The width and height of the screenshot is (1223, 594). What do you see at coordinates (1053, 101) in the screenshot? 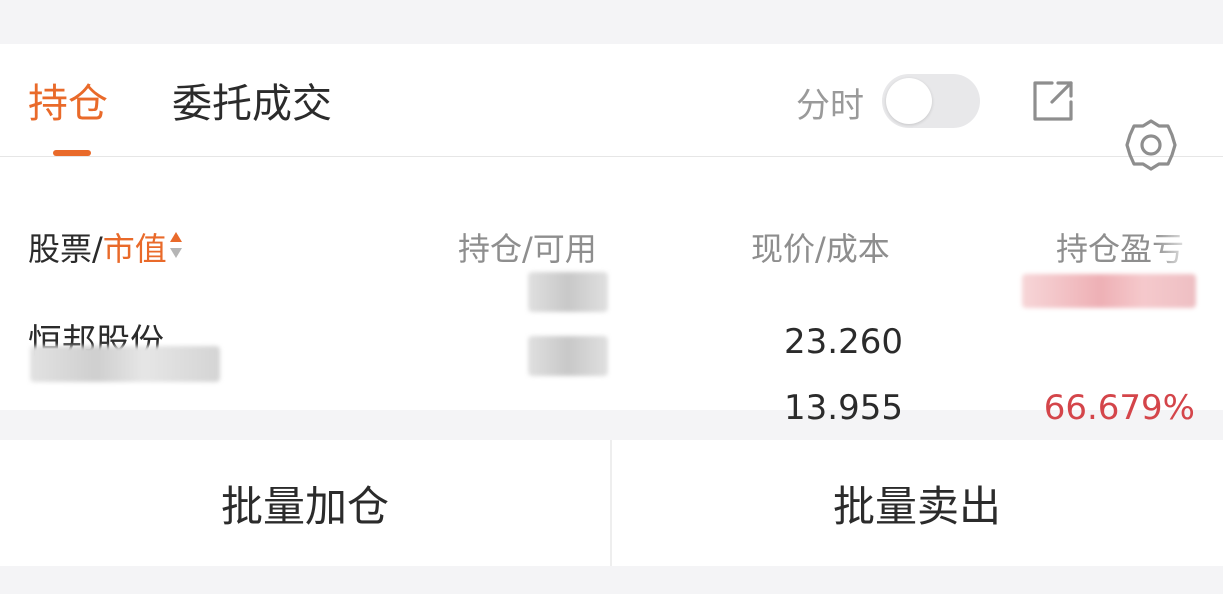
I see `external-link-icon` at bounding box center [1053, 101].